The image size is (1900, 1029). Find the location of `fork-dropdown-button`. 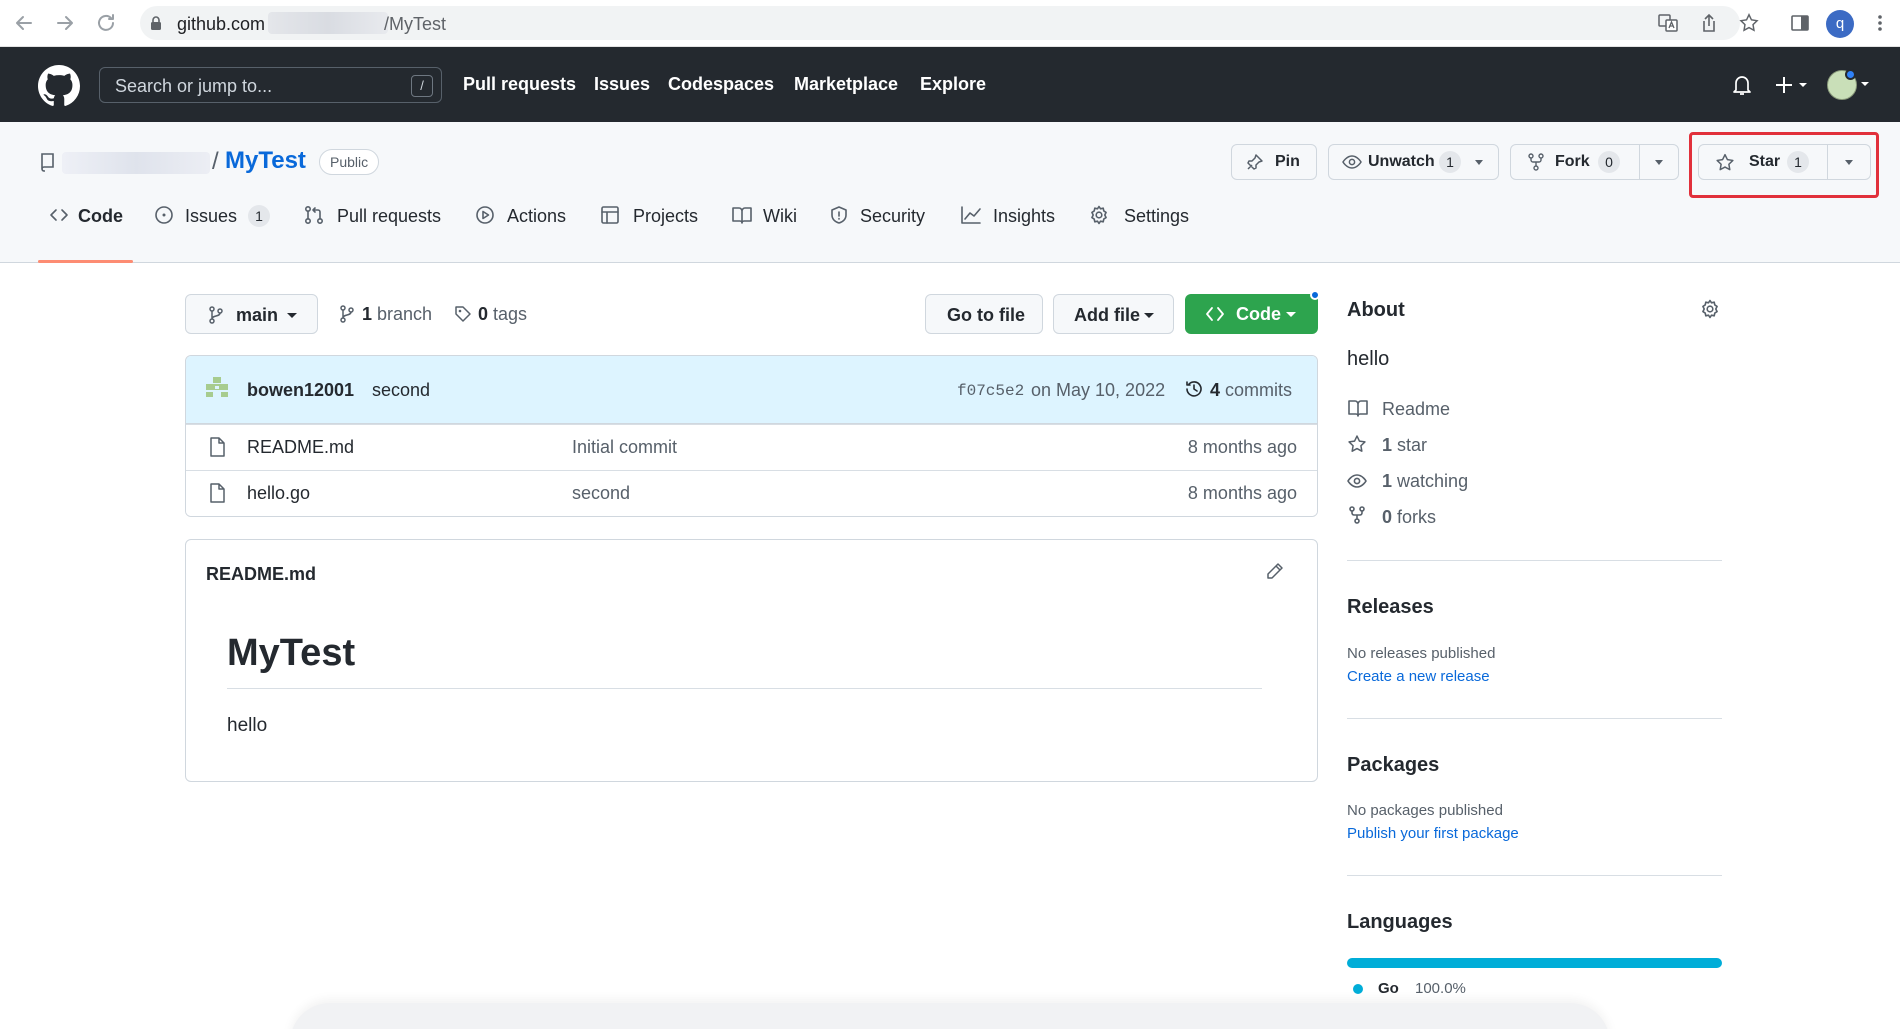

fork-dropdown-button is located at coordinates (1659, 162).